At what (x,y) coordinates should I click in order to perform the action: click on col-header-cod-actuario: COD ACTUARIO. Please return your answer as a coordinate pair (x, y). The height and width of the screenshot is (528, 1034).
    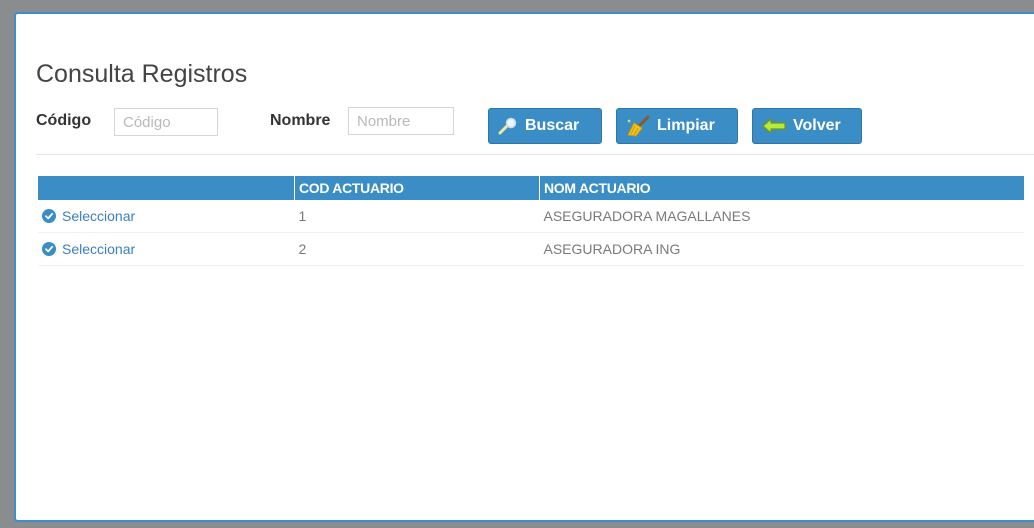
    Looking at the image, I should click on (417, 188).